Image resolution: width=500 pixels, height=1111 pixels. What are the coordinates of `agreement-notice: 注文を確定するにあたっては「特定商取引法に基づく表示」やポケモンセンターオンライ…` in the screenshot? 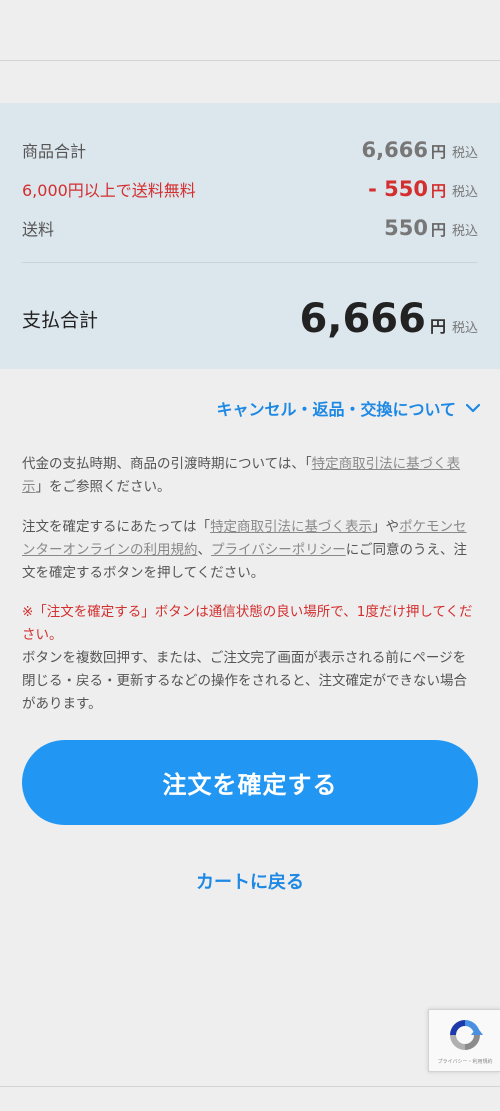 It's located at (250, 550).